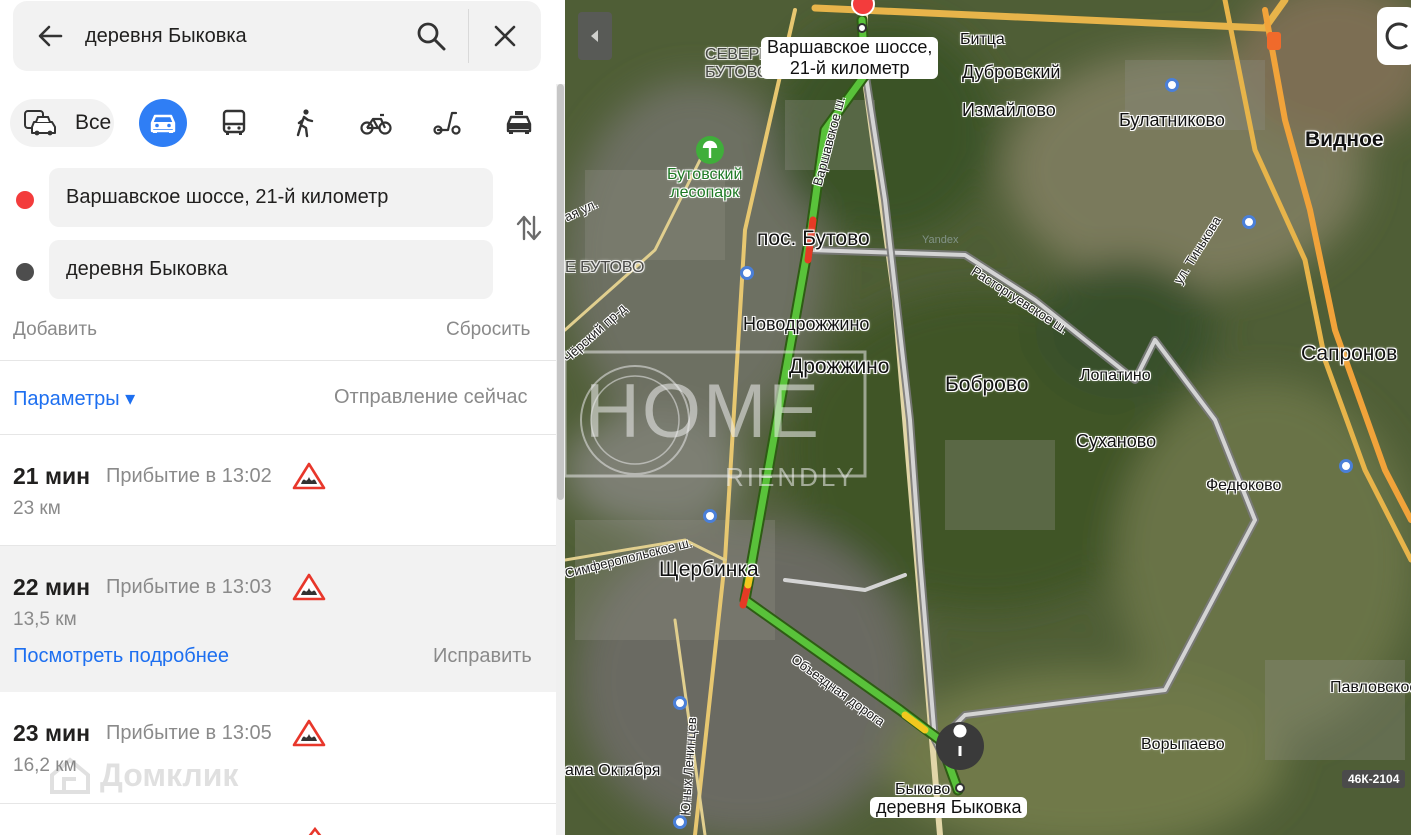 This screenshot has height=835, width=1411. Describe the element at coordinates (806, 324) in the screenshot. I see `place-label: Новодрожжино` at that location.